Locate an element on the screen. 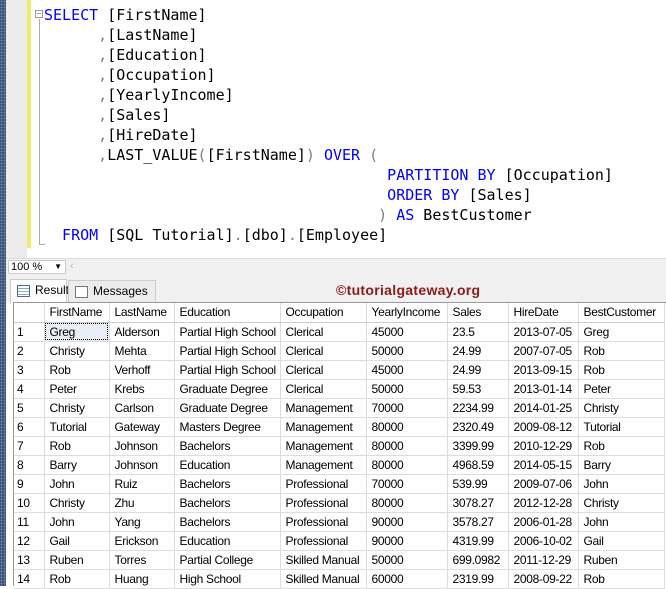 The height and width of the screenshot is (589, 666). row-number: 2 is located at coordinates (29, 351).